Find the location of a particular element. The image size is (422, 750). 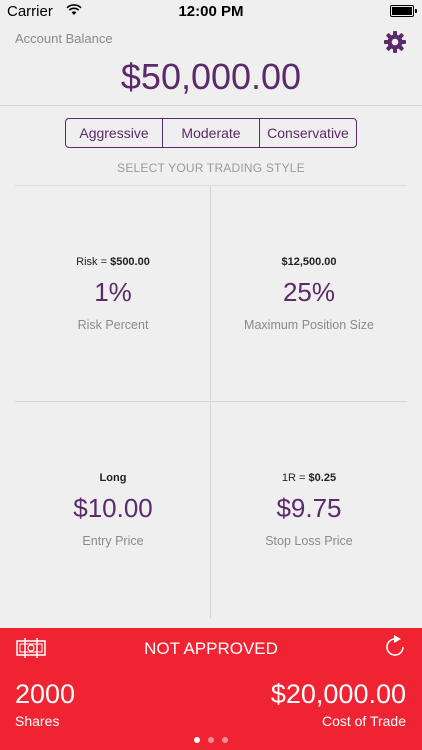

risk-amount-caption: Risk = $500.00 is located at coordinates (113, 262).